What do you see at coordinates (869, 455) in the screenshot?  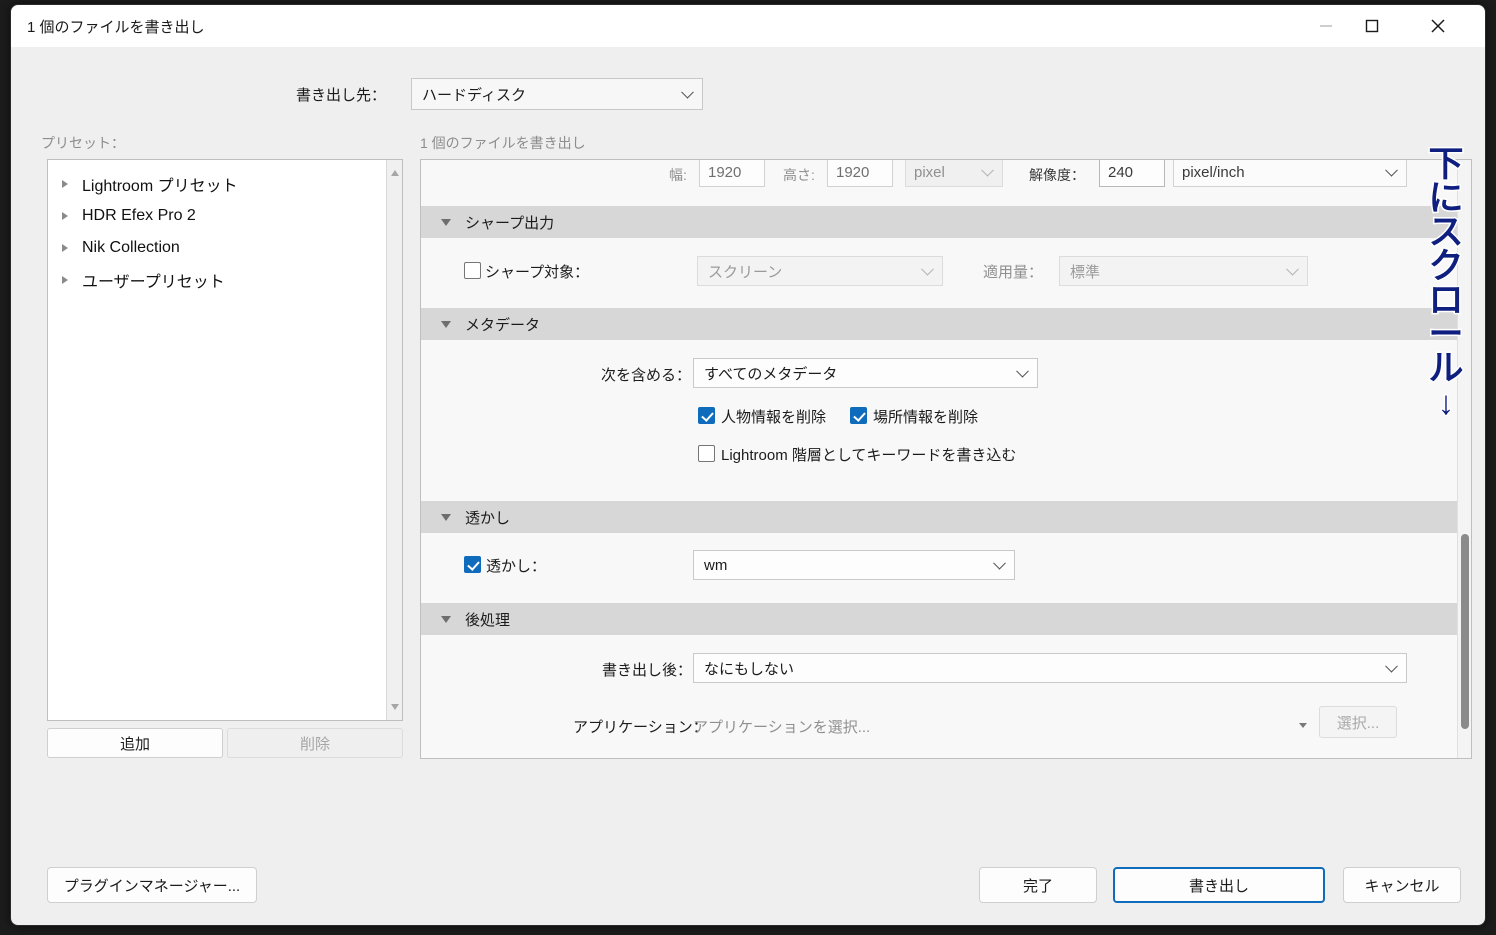 I see `write-keyword-hierarchy-label: Lightroom 階層としてキーワードを書き込む` at bounding box center [869, 455].